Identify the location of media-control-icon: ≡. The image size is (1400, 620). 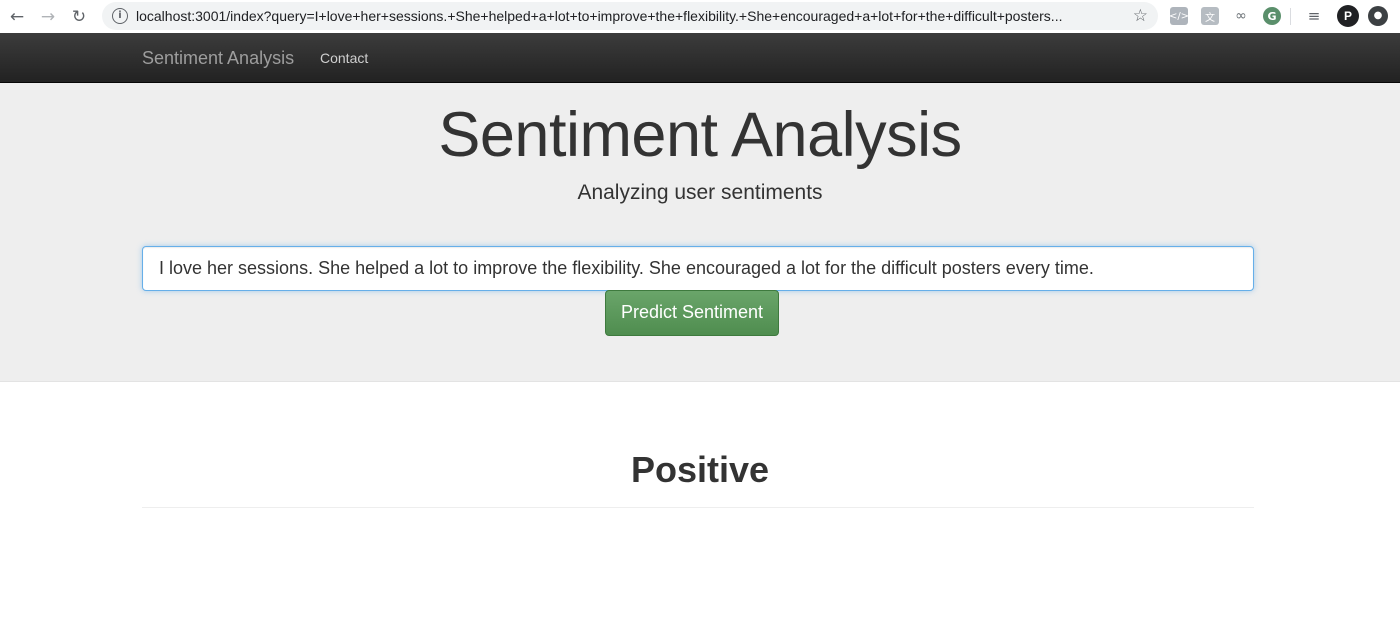
(1314, 16).